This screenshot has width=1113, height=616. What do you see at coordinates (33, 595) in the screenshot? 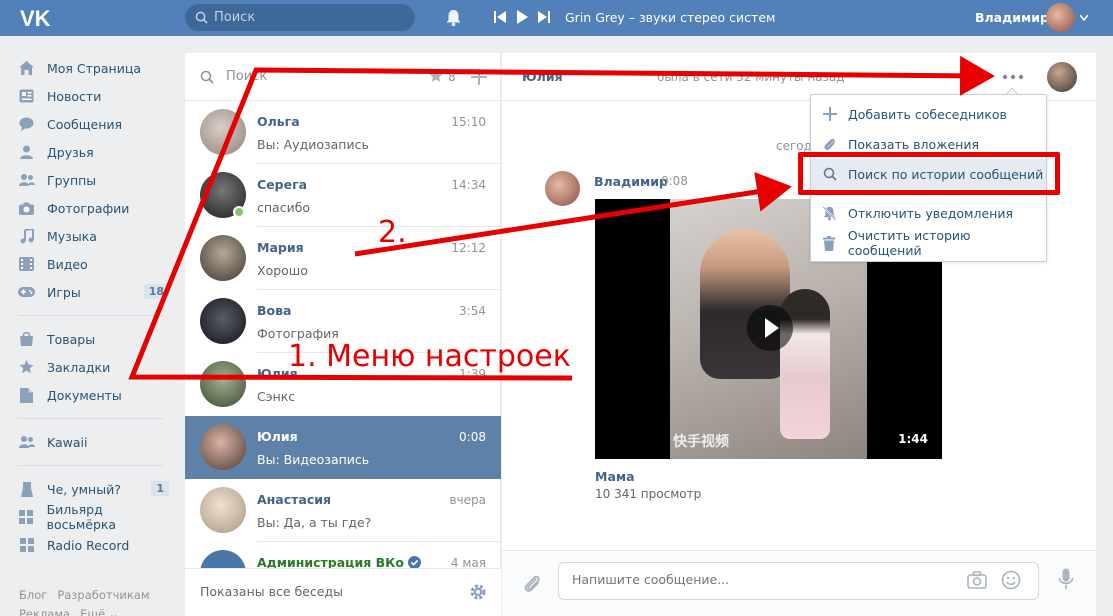
I see `footer-link-blog: Блог` at bounding box center [33, 595].